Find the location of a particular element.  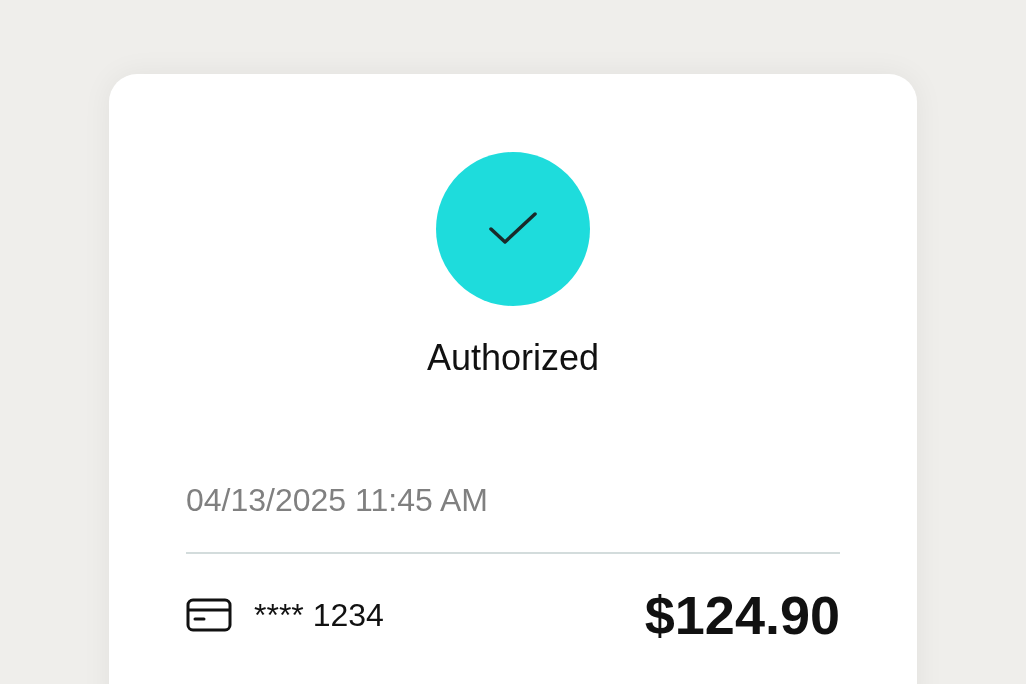

credit-card-icon is located at coordinates (209, 615).